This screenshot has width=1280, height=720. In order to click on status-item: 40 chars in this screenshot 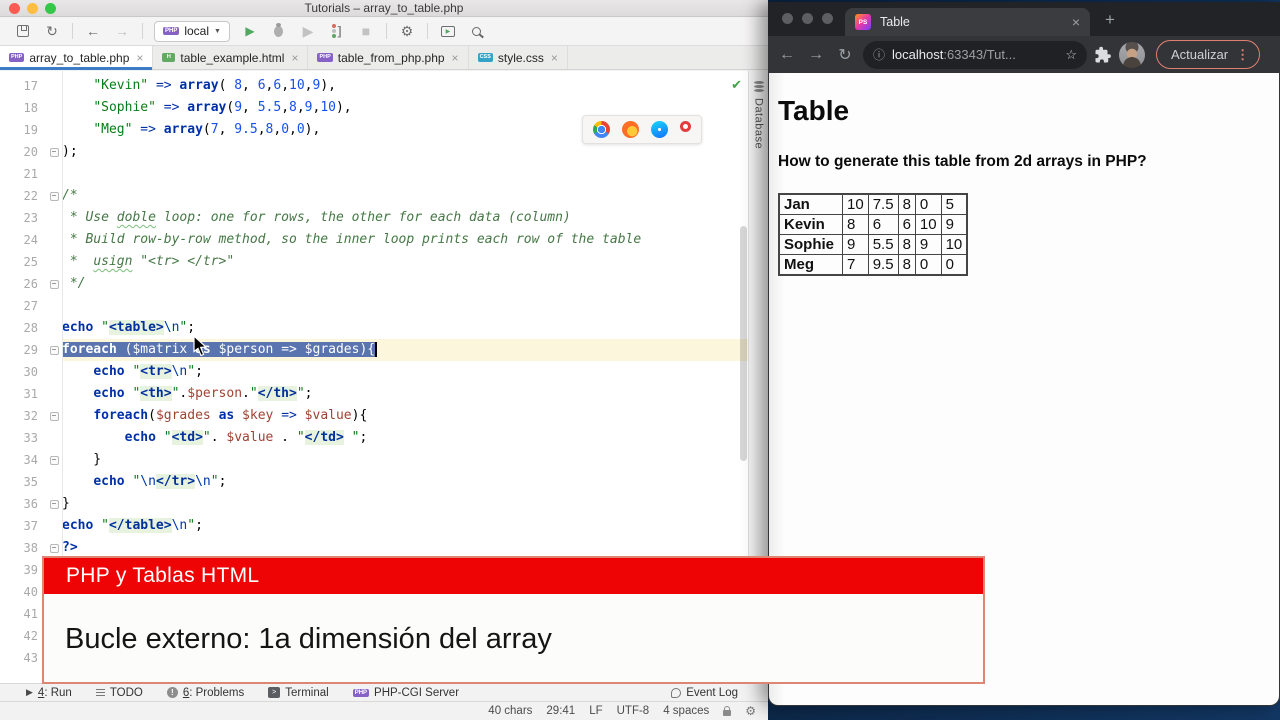, I will do `click(510, 711)`.